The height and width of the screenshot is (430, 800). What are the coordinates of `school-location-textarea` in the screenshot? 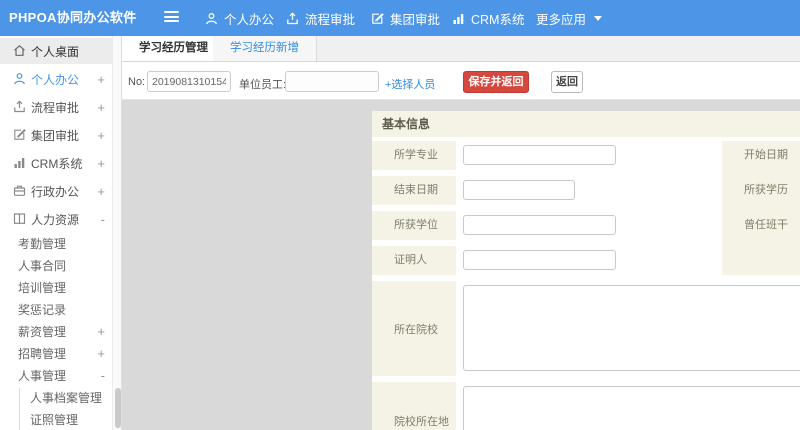 It's located at (631, 408).